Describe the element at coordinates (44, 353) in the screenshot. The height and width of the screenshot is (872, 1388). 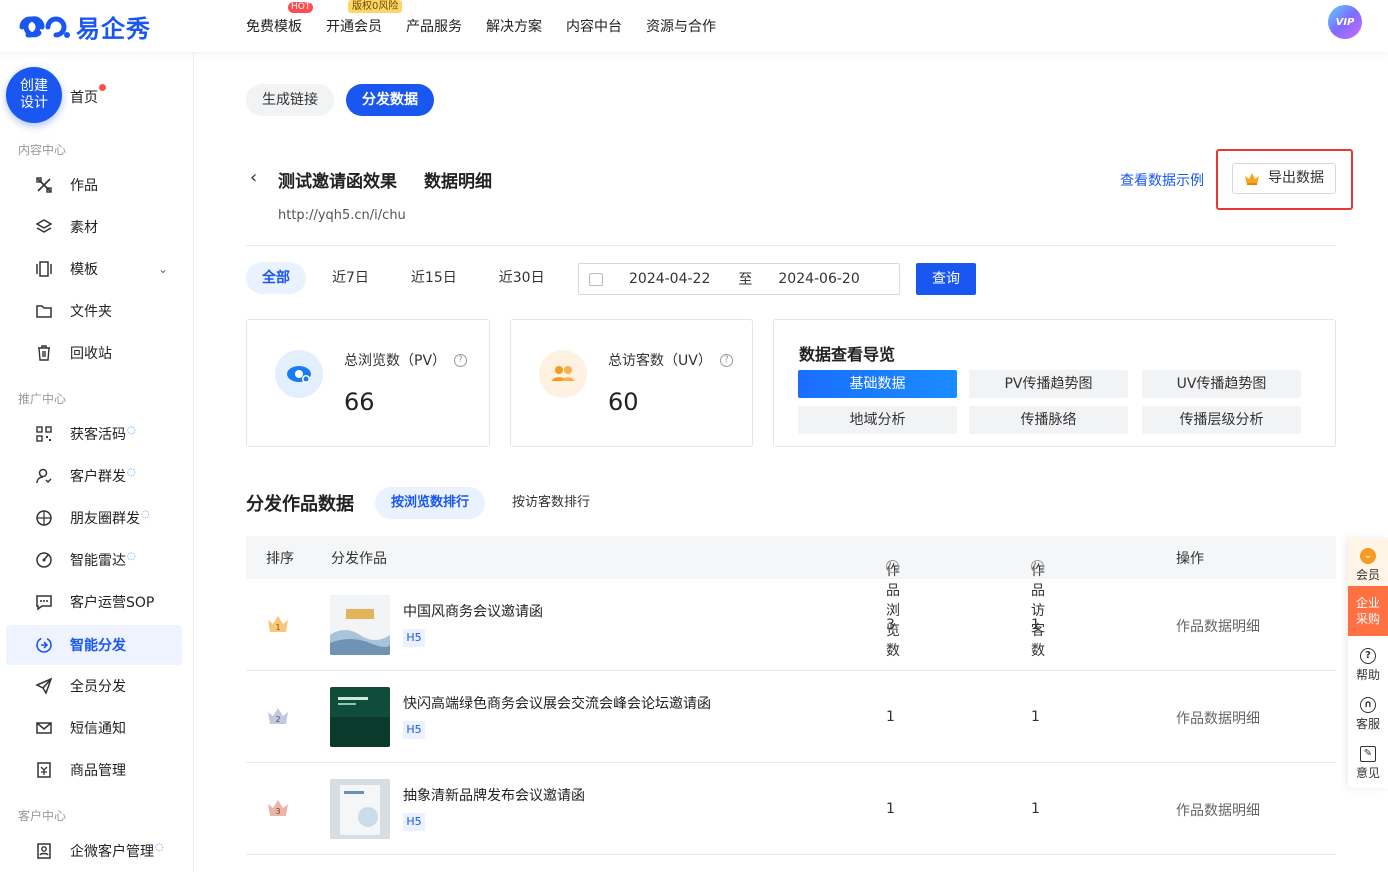
I see `trash-icon` at that location.